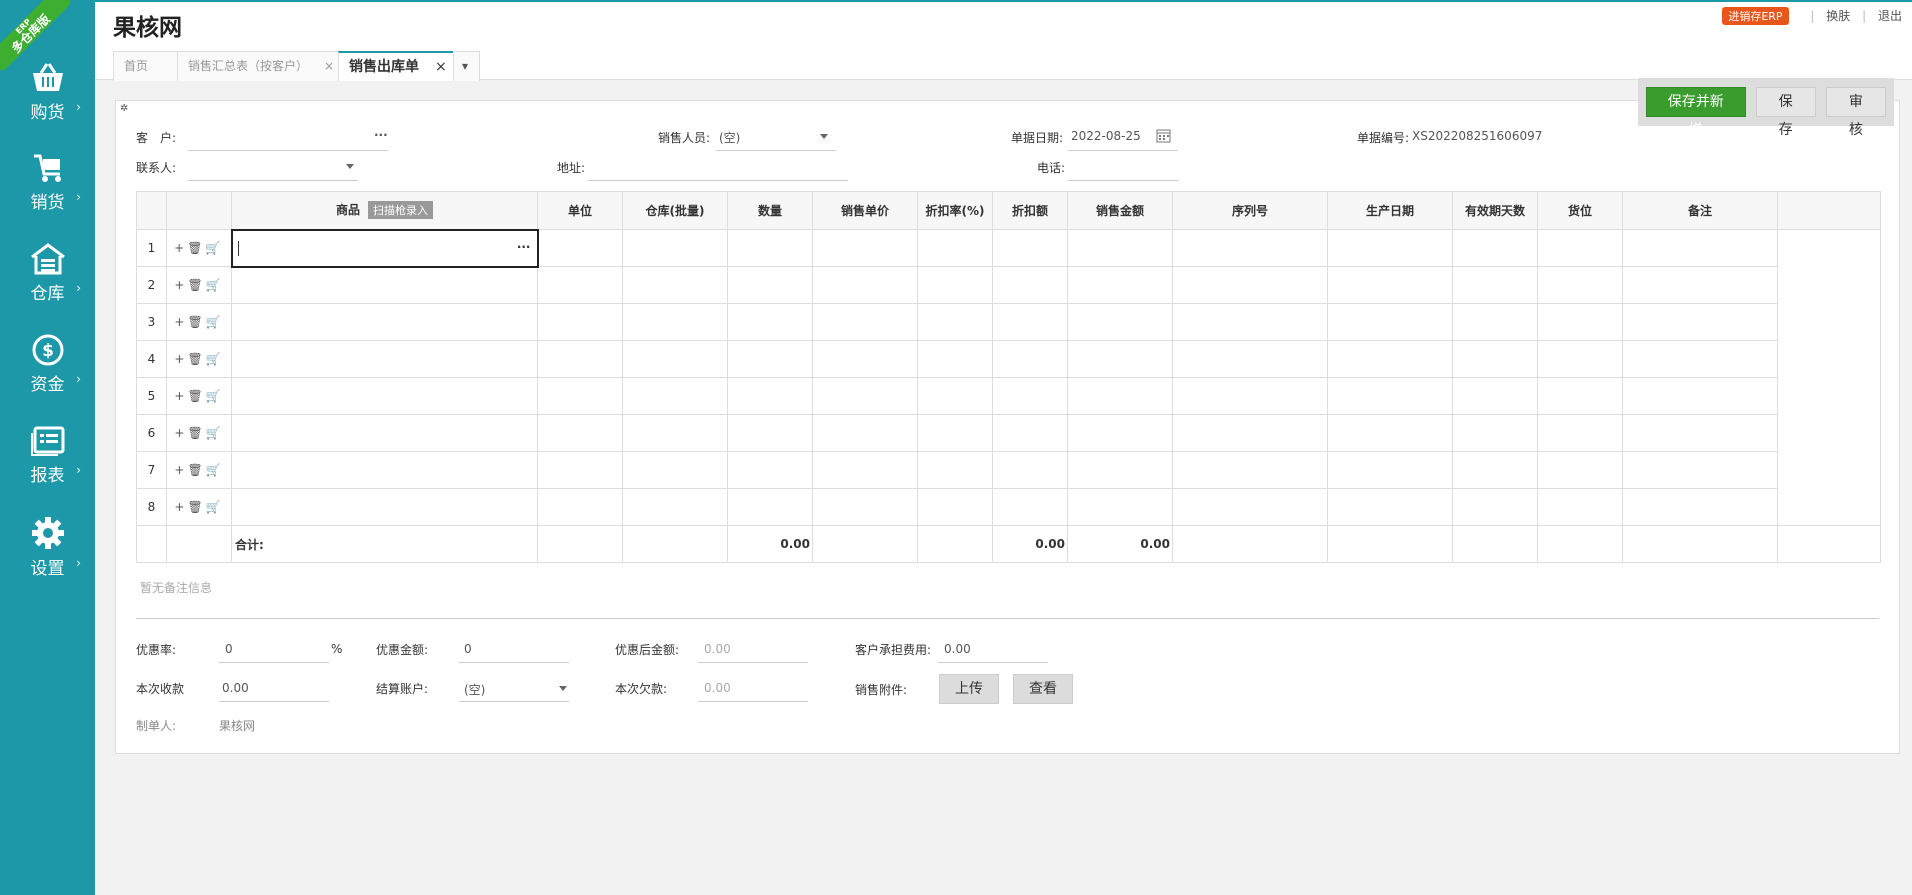 The height and width of the screenshot is (895, 1912). What do you see at coordinates (47, 556) in the screenshot?
I see `sidebar-item-settings: 设置 ›` at bounding box center [47, 556].